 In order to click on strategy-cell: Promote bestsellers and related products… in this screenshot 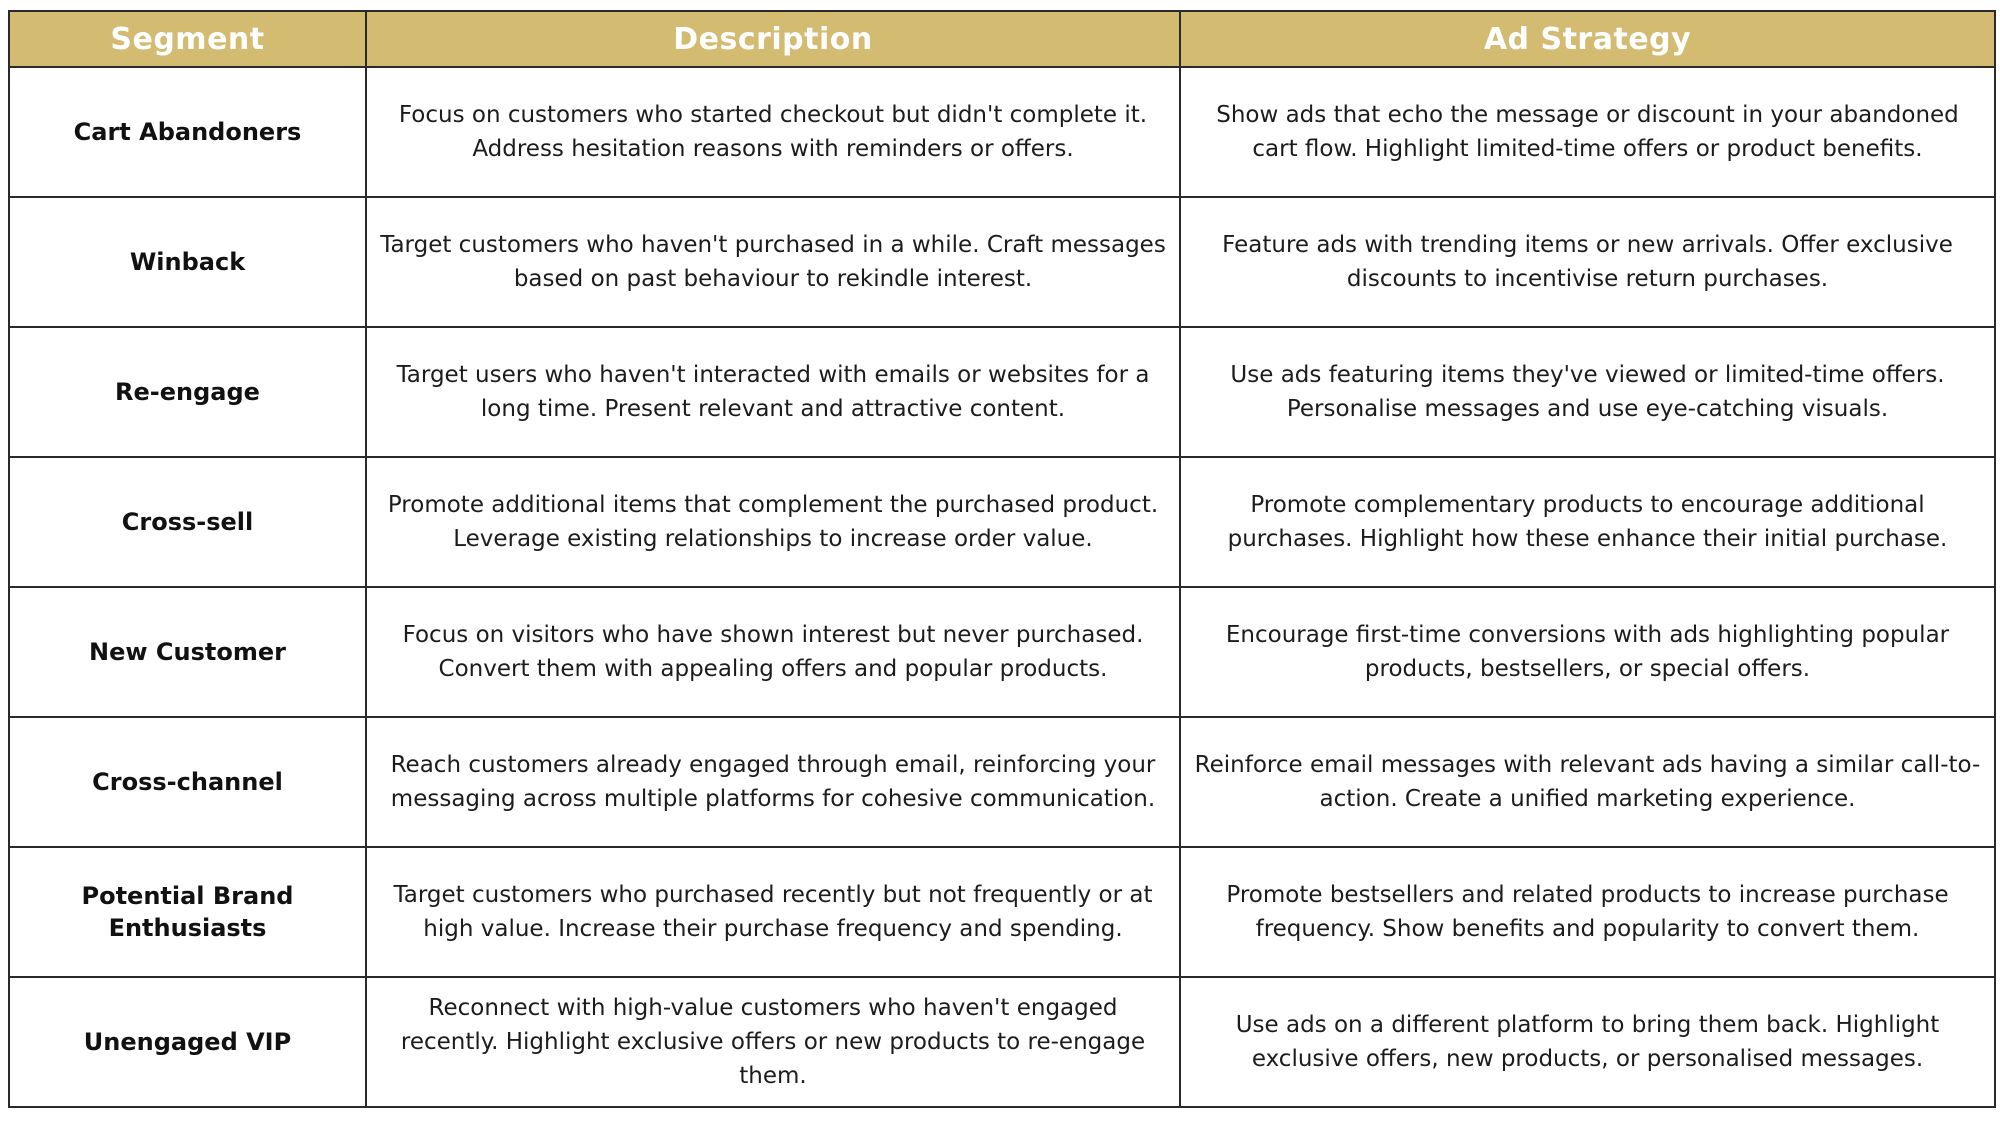, I will do `click(1587, 912)`.